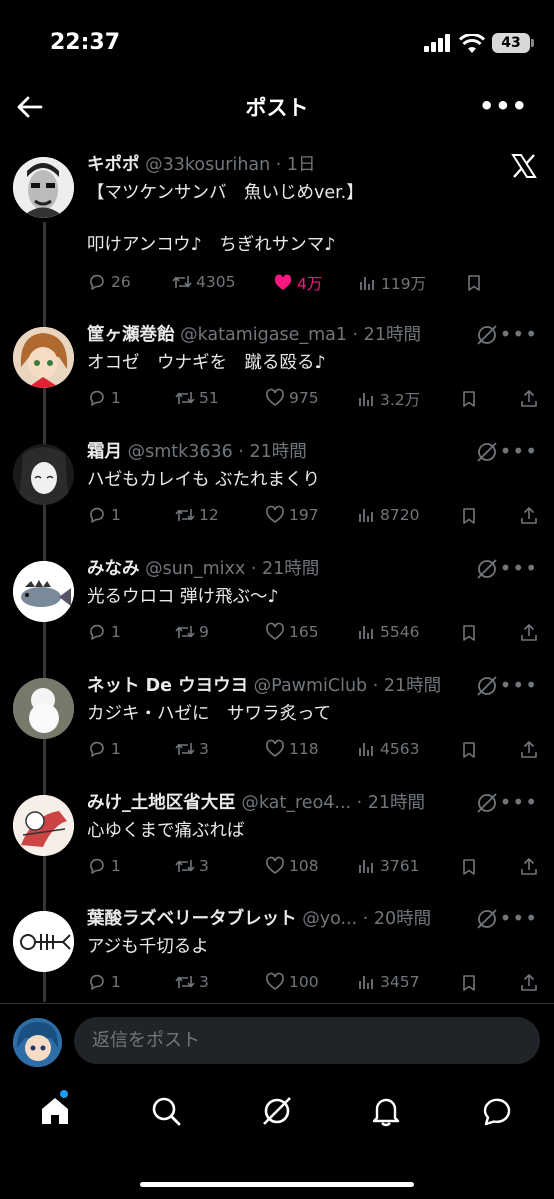 This screenshot has height=1199, width=554. Describe the element at coordinates (387, 866) in the screenshot. I see `views-button: 3761` at that location.